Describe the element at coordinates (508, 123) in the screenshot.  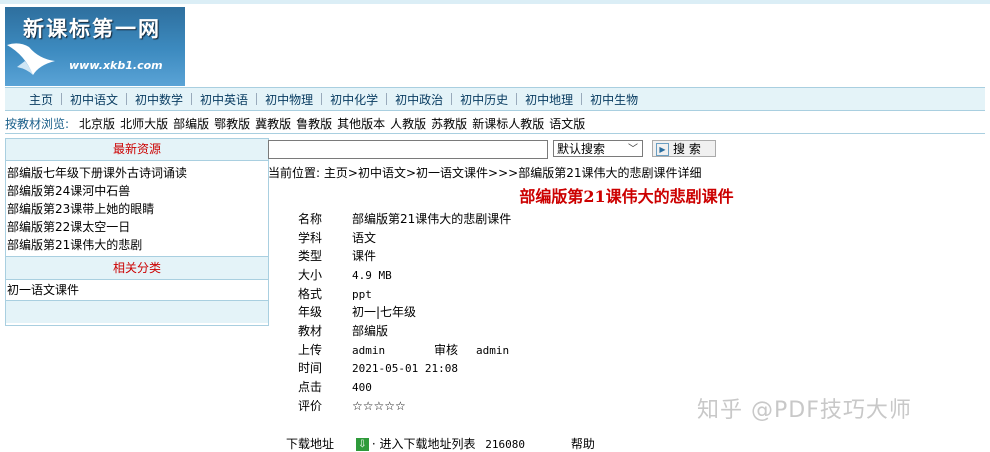
I see `edition-link: 新课标人教版` at that location.